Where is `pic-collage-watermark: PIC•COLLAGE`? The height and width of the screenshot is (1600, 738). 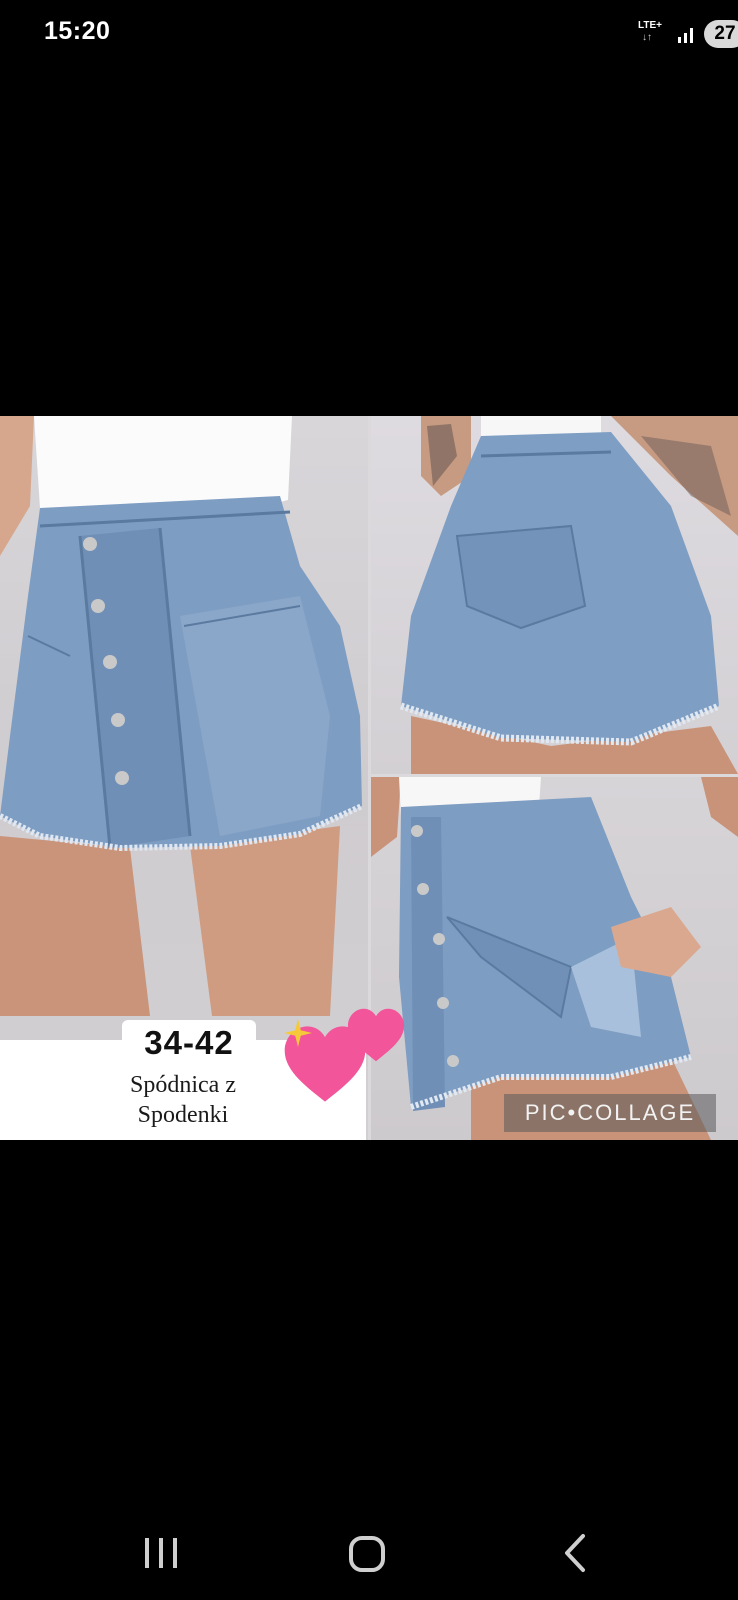
pic-collage-watermark: PIC•COLLAGE is located at coordinates (610, 1113).